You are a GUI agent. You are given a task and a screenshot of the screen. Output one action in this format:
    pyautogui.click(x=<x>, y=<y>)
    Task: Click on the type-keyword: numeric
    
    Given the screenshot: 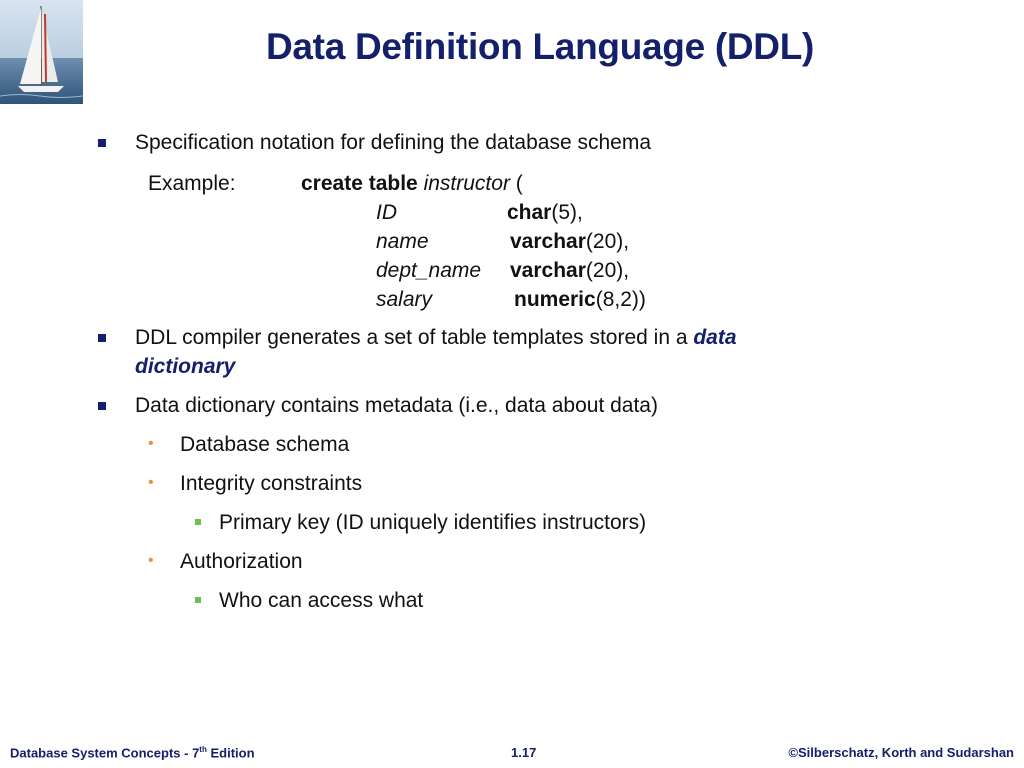 What is the action you would take?
    pyautogui.click(x=555, y=299)
    